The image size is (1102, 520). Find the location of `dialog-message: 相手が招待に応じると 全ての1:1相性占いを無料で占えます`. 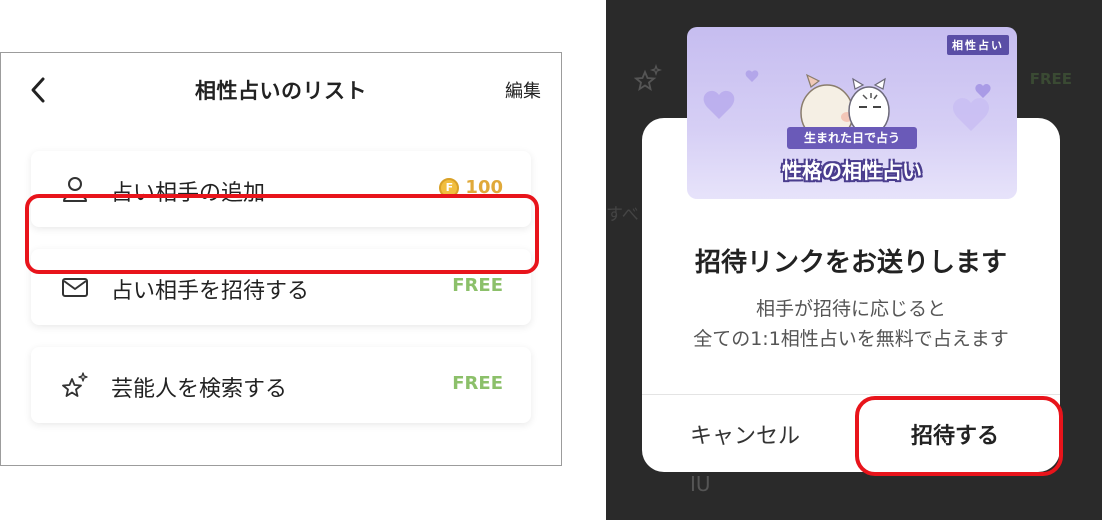

dialog-message: 相手が招待に応じると 全ての1:1相性占いを無料で占えます is located at coordinates (851, 324).